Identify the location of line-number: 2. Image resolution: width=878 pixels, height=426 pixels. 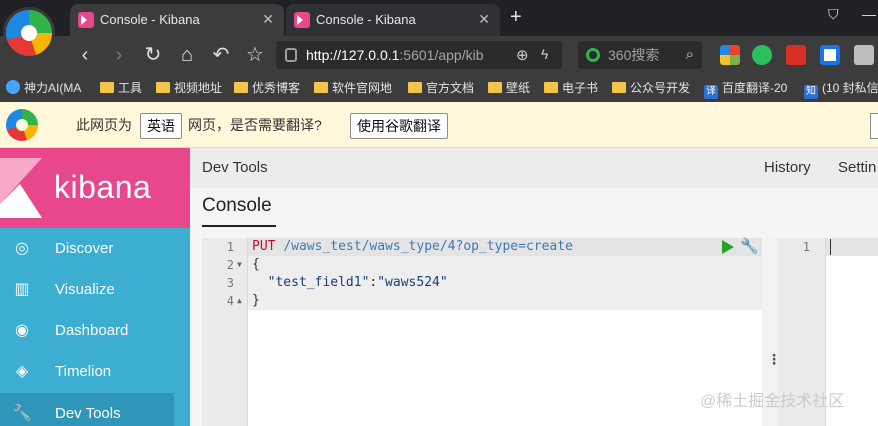
(230, 265).